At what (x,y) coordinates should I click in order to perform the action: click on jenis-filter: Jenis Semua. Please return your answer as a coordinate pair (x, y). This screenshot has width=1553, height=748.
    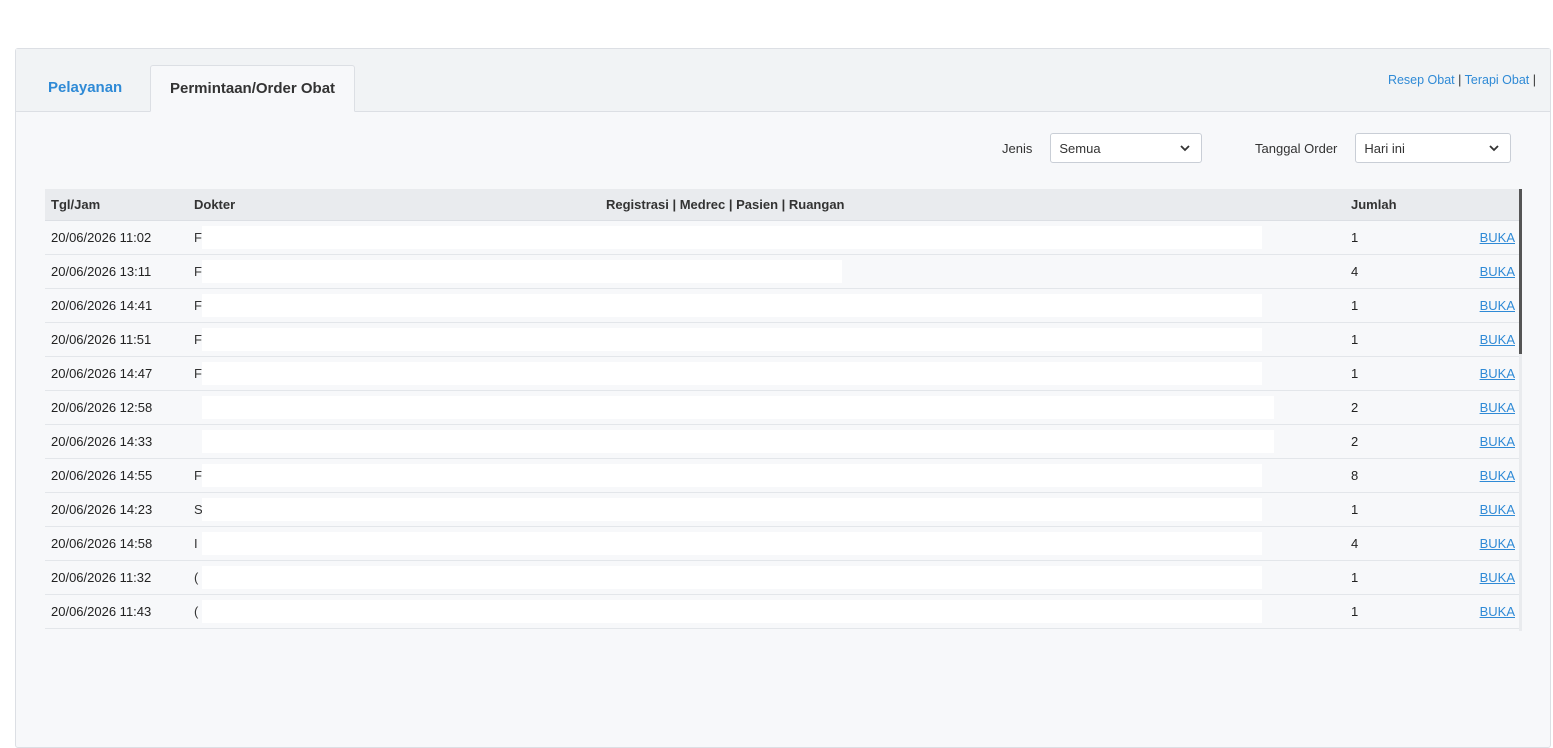
    Looking at the image, I should click on (1102, 148).